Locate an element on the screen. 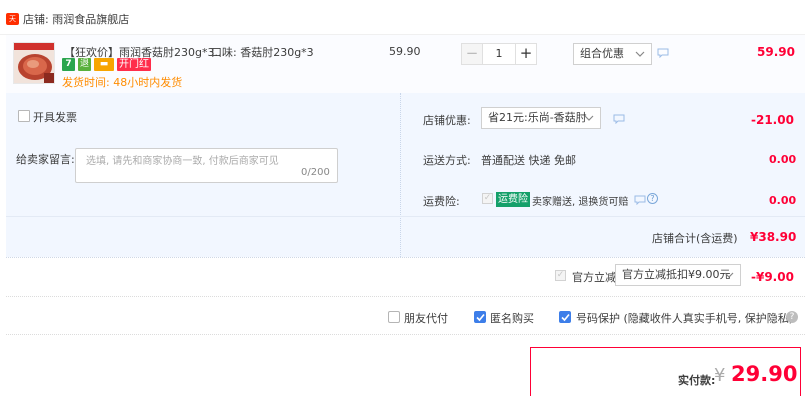 The height and width of the screenshot is (396, 805). delivery-method-value: 普通配送 快递 免邮 is located at coordinates (528, 160).